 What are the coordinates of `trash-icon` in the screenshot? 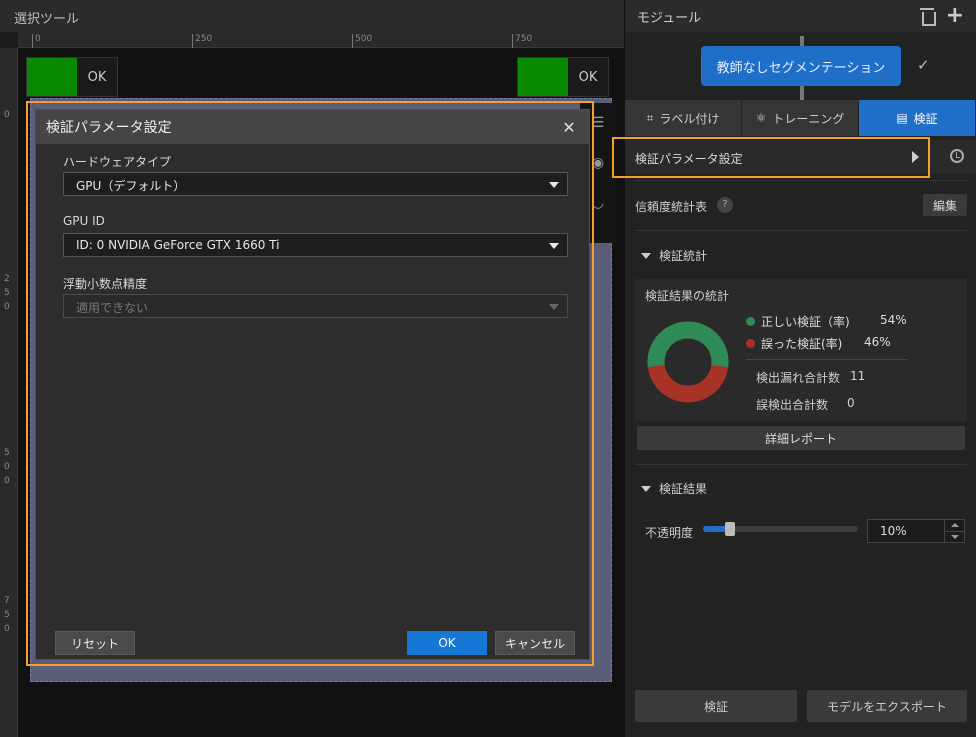 It's located at (927, 17).